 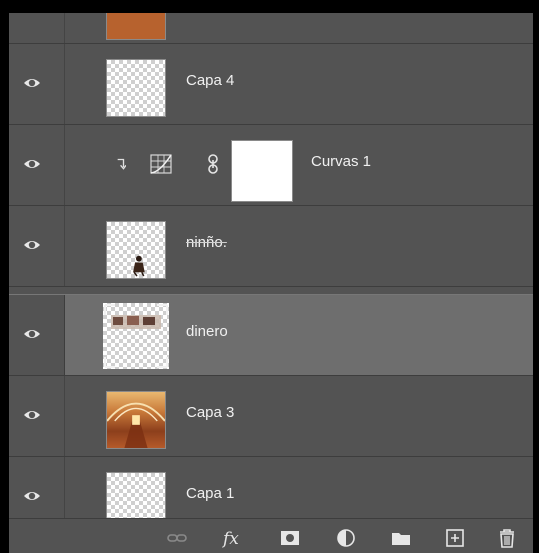 I want to click on photo-thumbnail, so click(x=136, y=420).